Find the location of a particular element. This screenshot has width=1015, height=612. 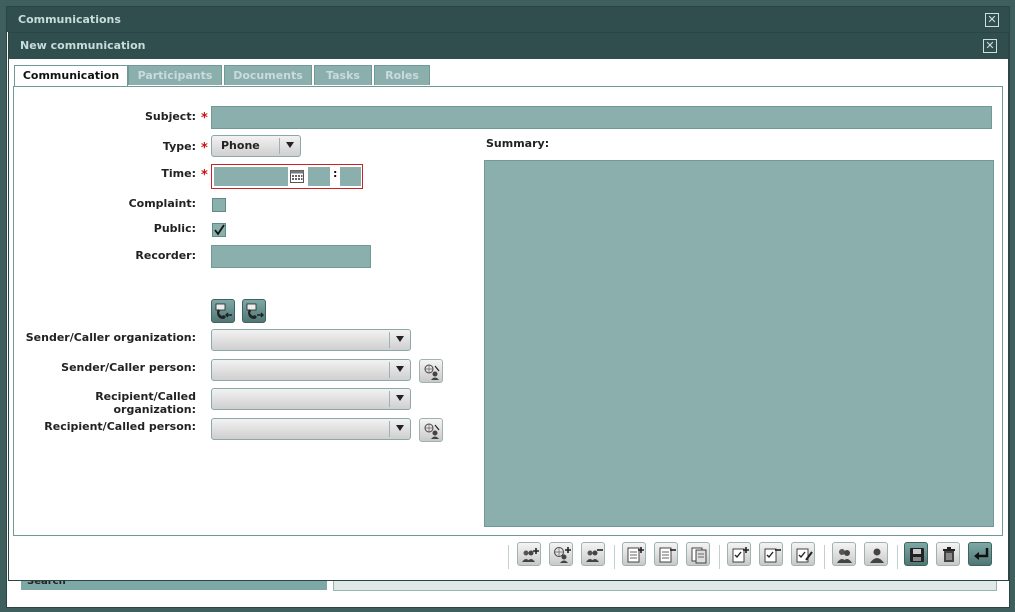

communications-title-bar: Communications is located at coordinates (508, 19).